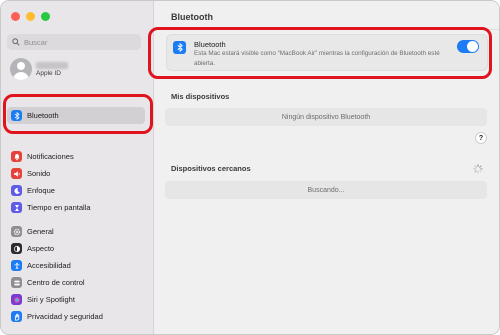 This screenshot has width=500, height=335. I want to click on close-button, so click(15, 16).